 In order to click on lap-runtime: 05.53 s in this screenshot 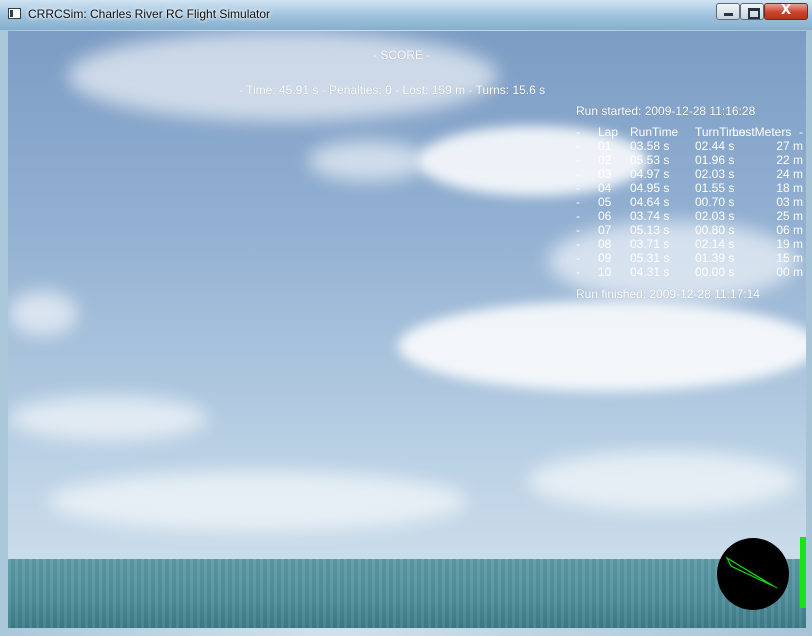, I will do `click(650, 160)`.